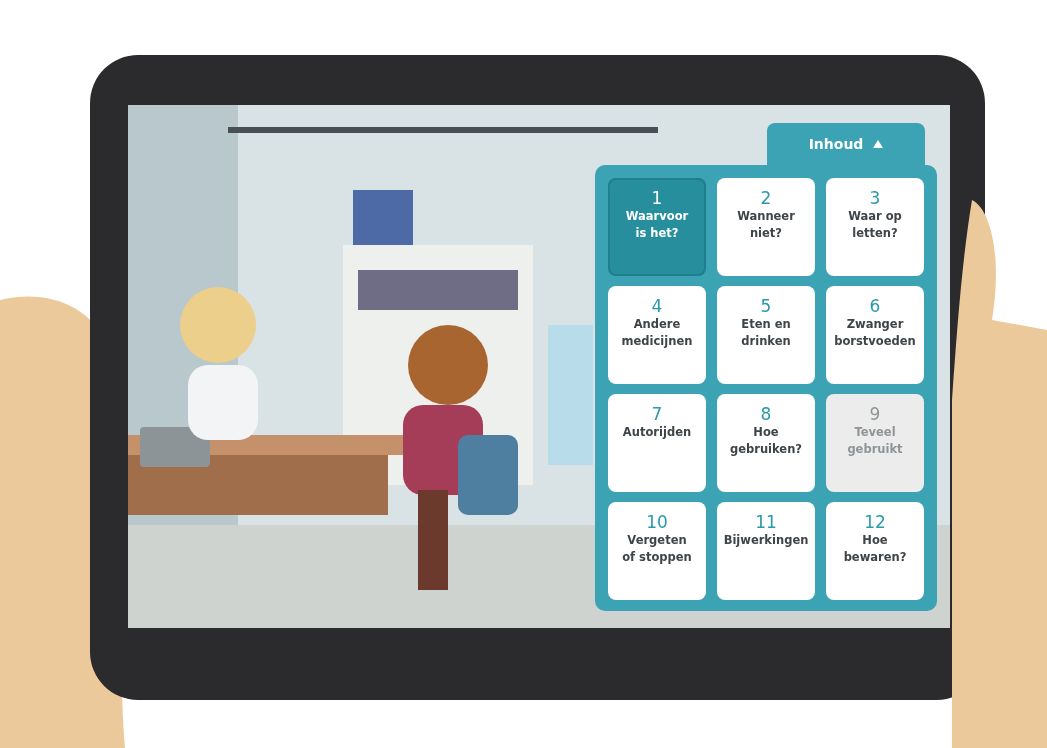  Describe the element at coordinates (878, 144) in the screenshot. I see `caret-icon` at that location.